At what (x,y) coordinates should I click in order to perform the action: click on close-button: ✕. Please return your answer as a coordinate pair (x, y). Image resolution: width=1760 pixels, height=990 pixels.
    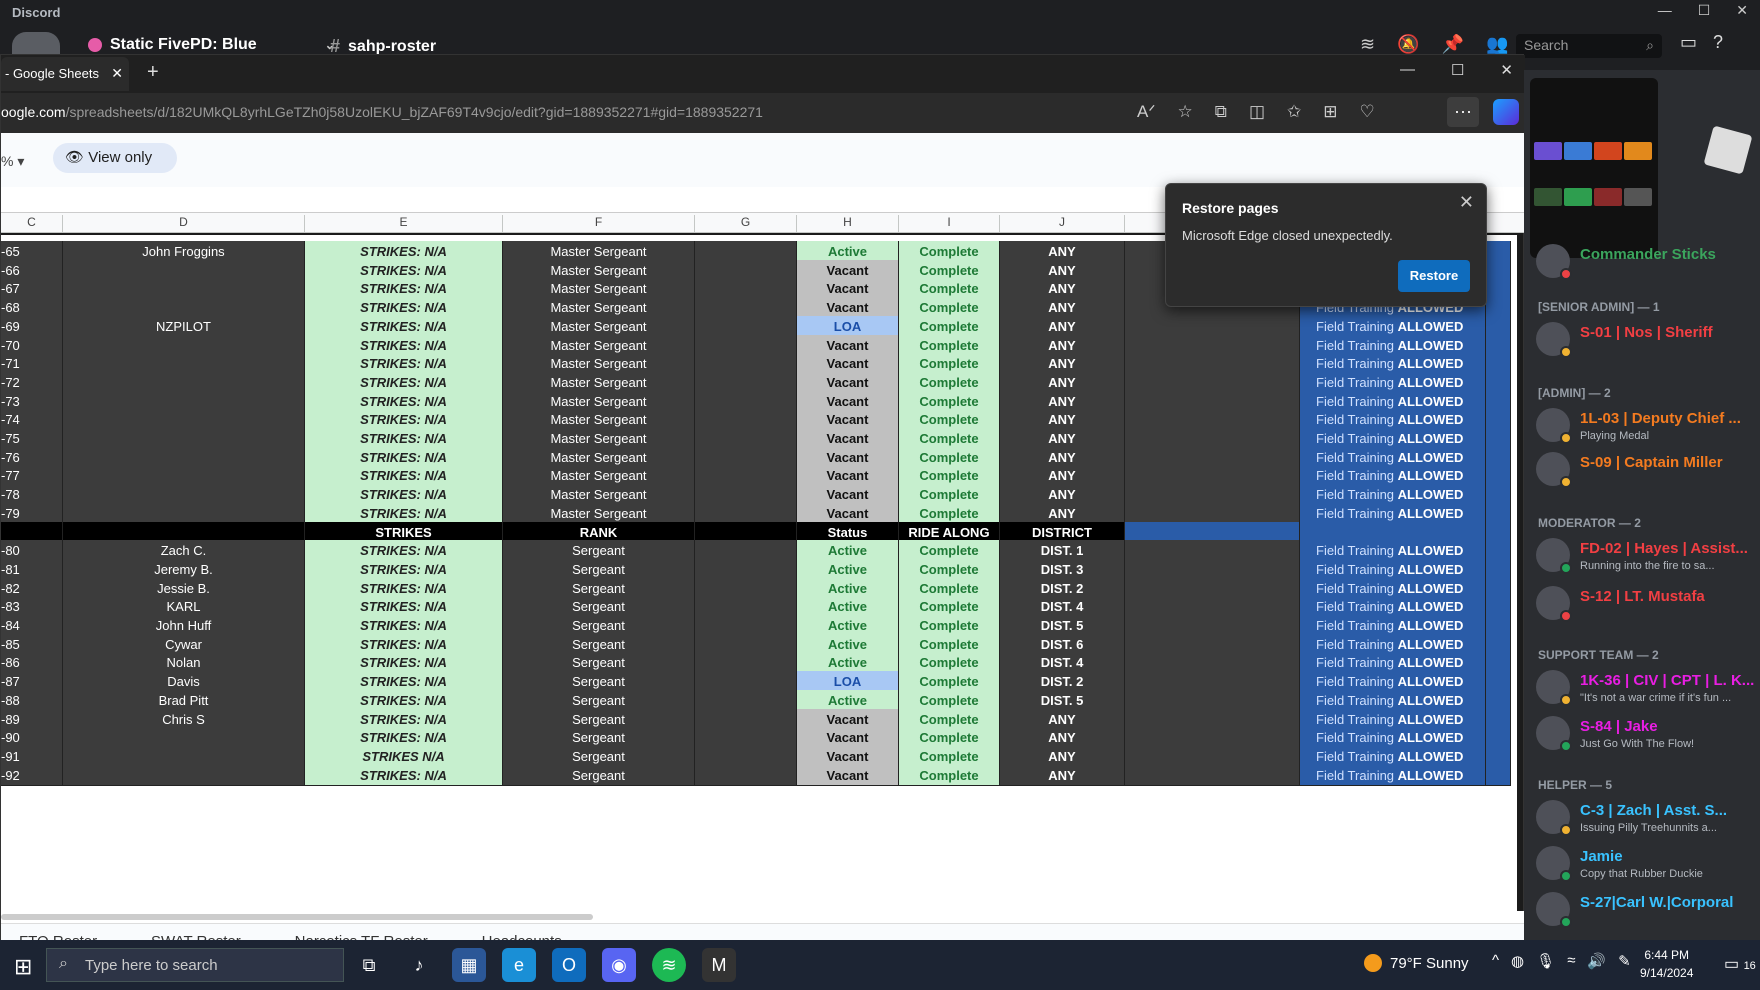
    Looking at the image, I should click on (1742, 10).